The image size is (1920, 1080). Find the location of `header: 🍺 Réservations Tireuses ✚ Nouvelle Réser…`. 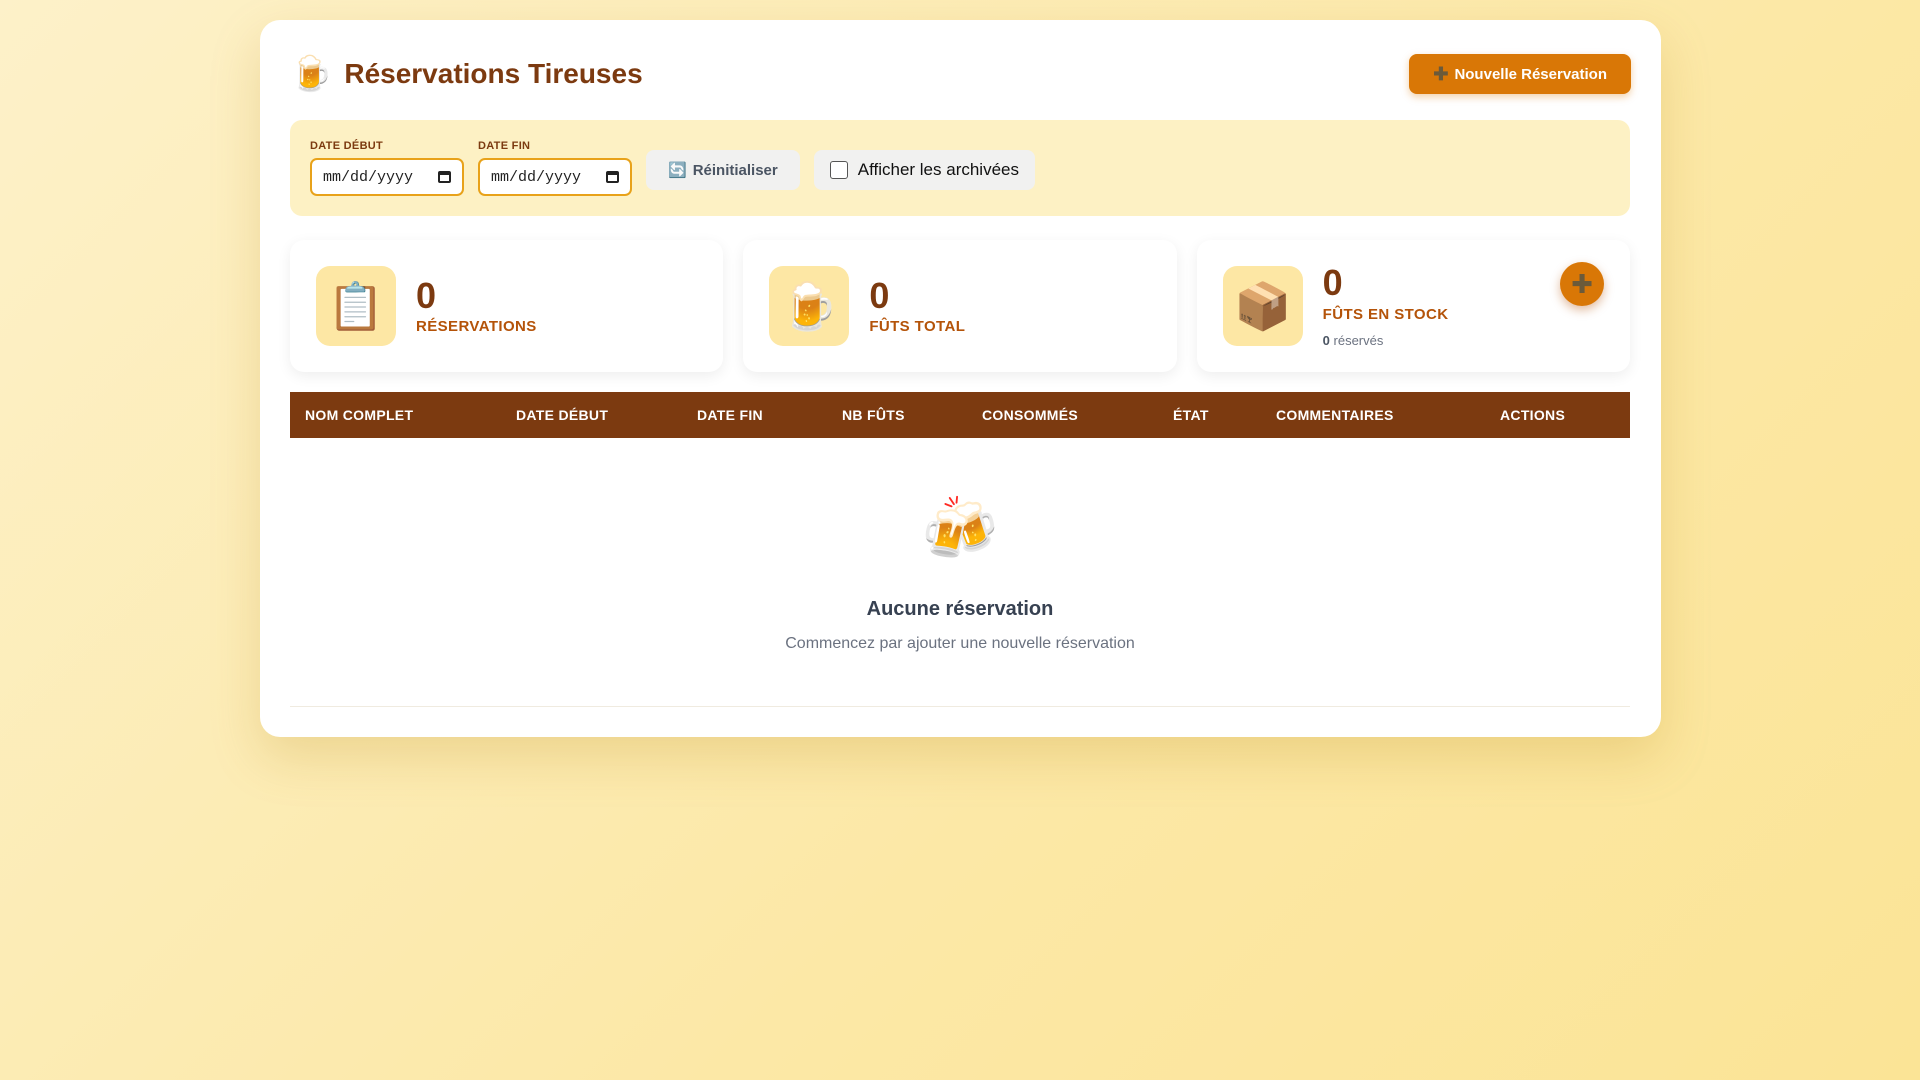

header: 🍺 Réservations Tireuses ✚ Nouvelle Réser… is located at coordinates (960, 74).